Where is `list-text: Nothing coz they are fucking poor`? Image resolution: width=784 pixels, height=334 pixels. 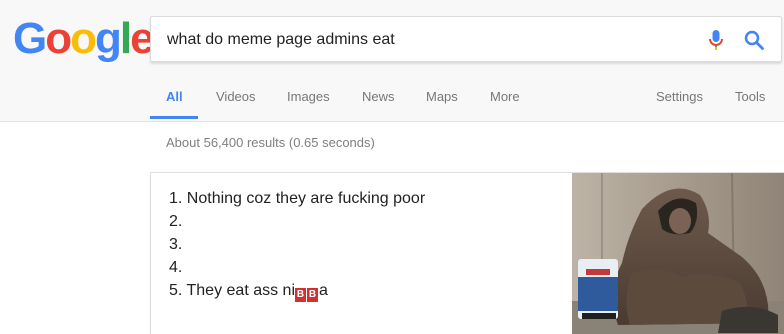
list-text: Nothing coz they are fucking poor is located at coordinates (306, 198).